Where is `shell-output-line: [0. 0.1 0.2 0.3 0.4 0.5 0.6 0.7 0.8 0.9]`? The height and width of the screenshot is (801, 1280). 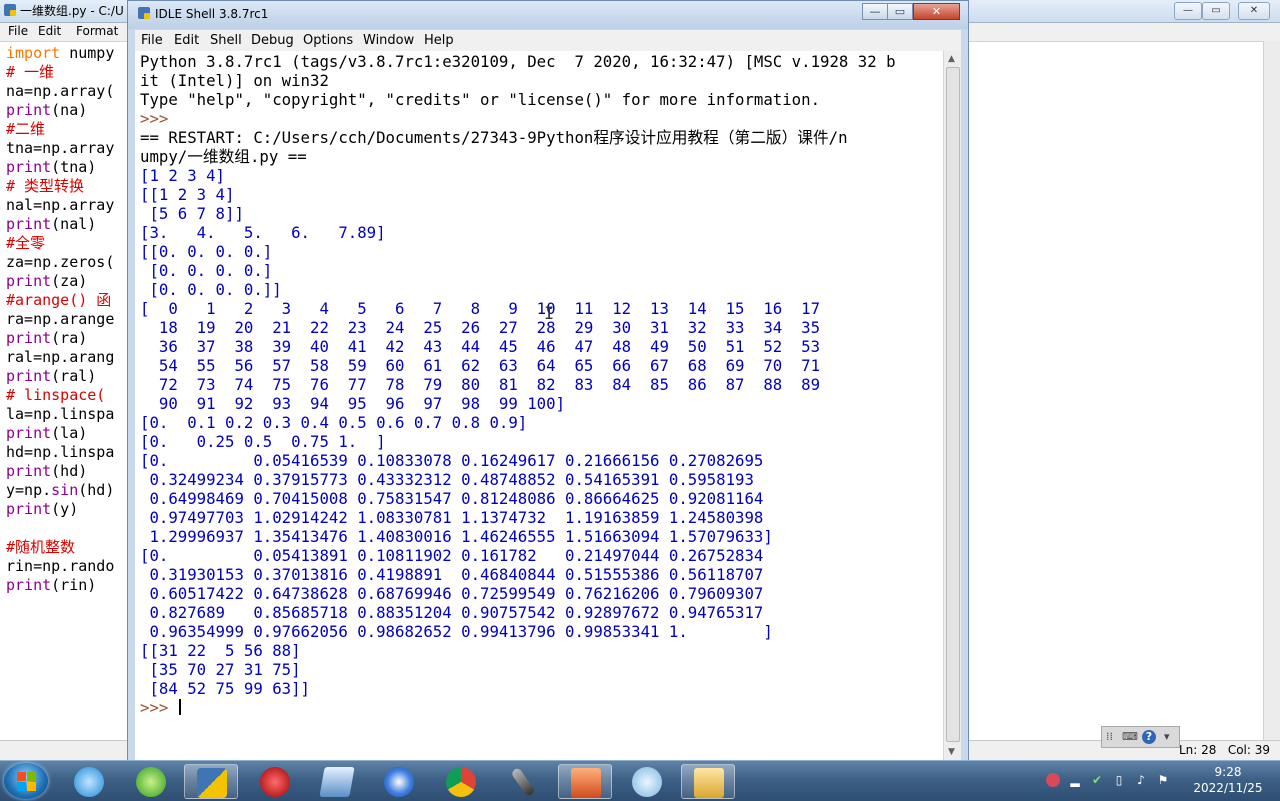
shell-output-line: [0. 0.1 0.2 0.3 0.4 0.5 0.6 0.7 0.8 0.9] is located at coordinates (537, 422).